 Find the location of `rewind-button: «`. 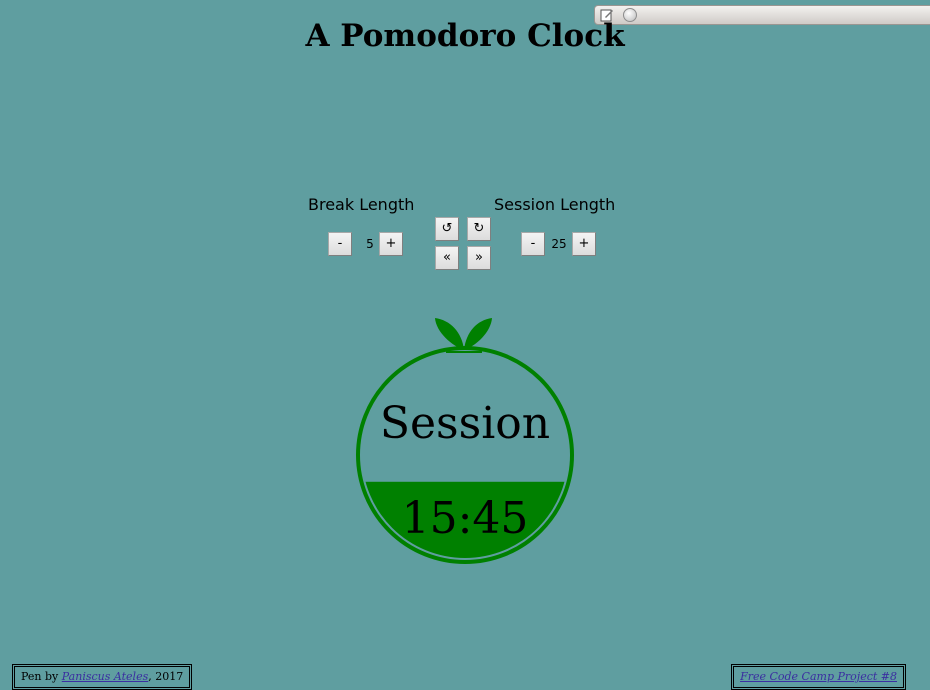

rewind-button: « is located at coordinates (447, 258).